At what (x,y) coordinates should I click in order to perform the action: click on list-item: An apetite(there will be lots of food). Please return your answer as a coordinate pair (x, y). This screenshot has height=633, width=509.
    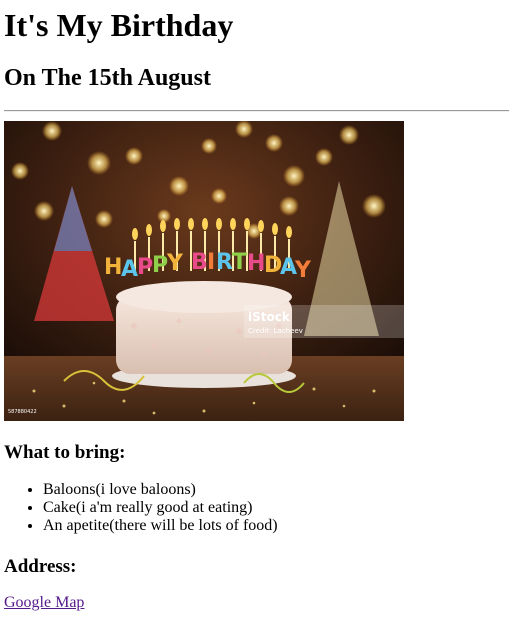
    Looking at the image, I should click on (160, 526).